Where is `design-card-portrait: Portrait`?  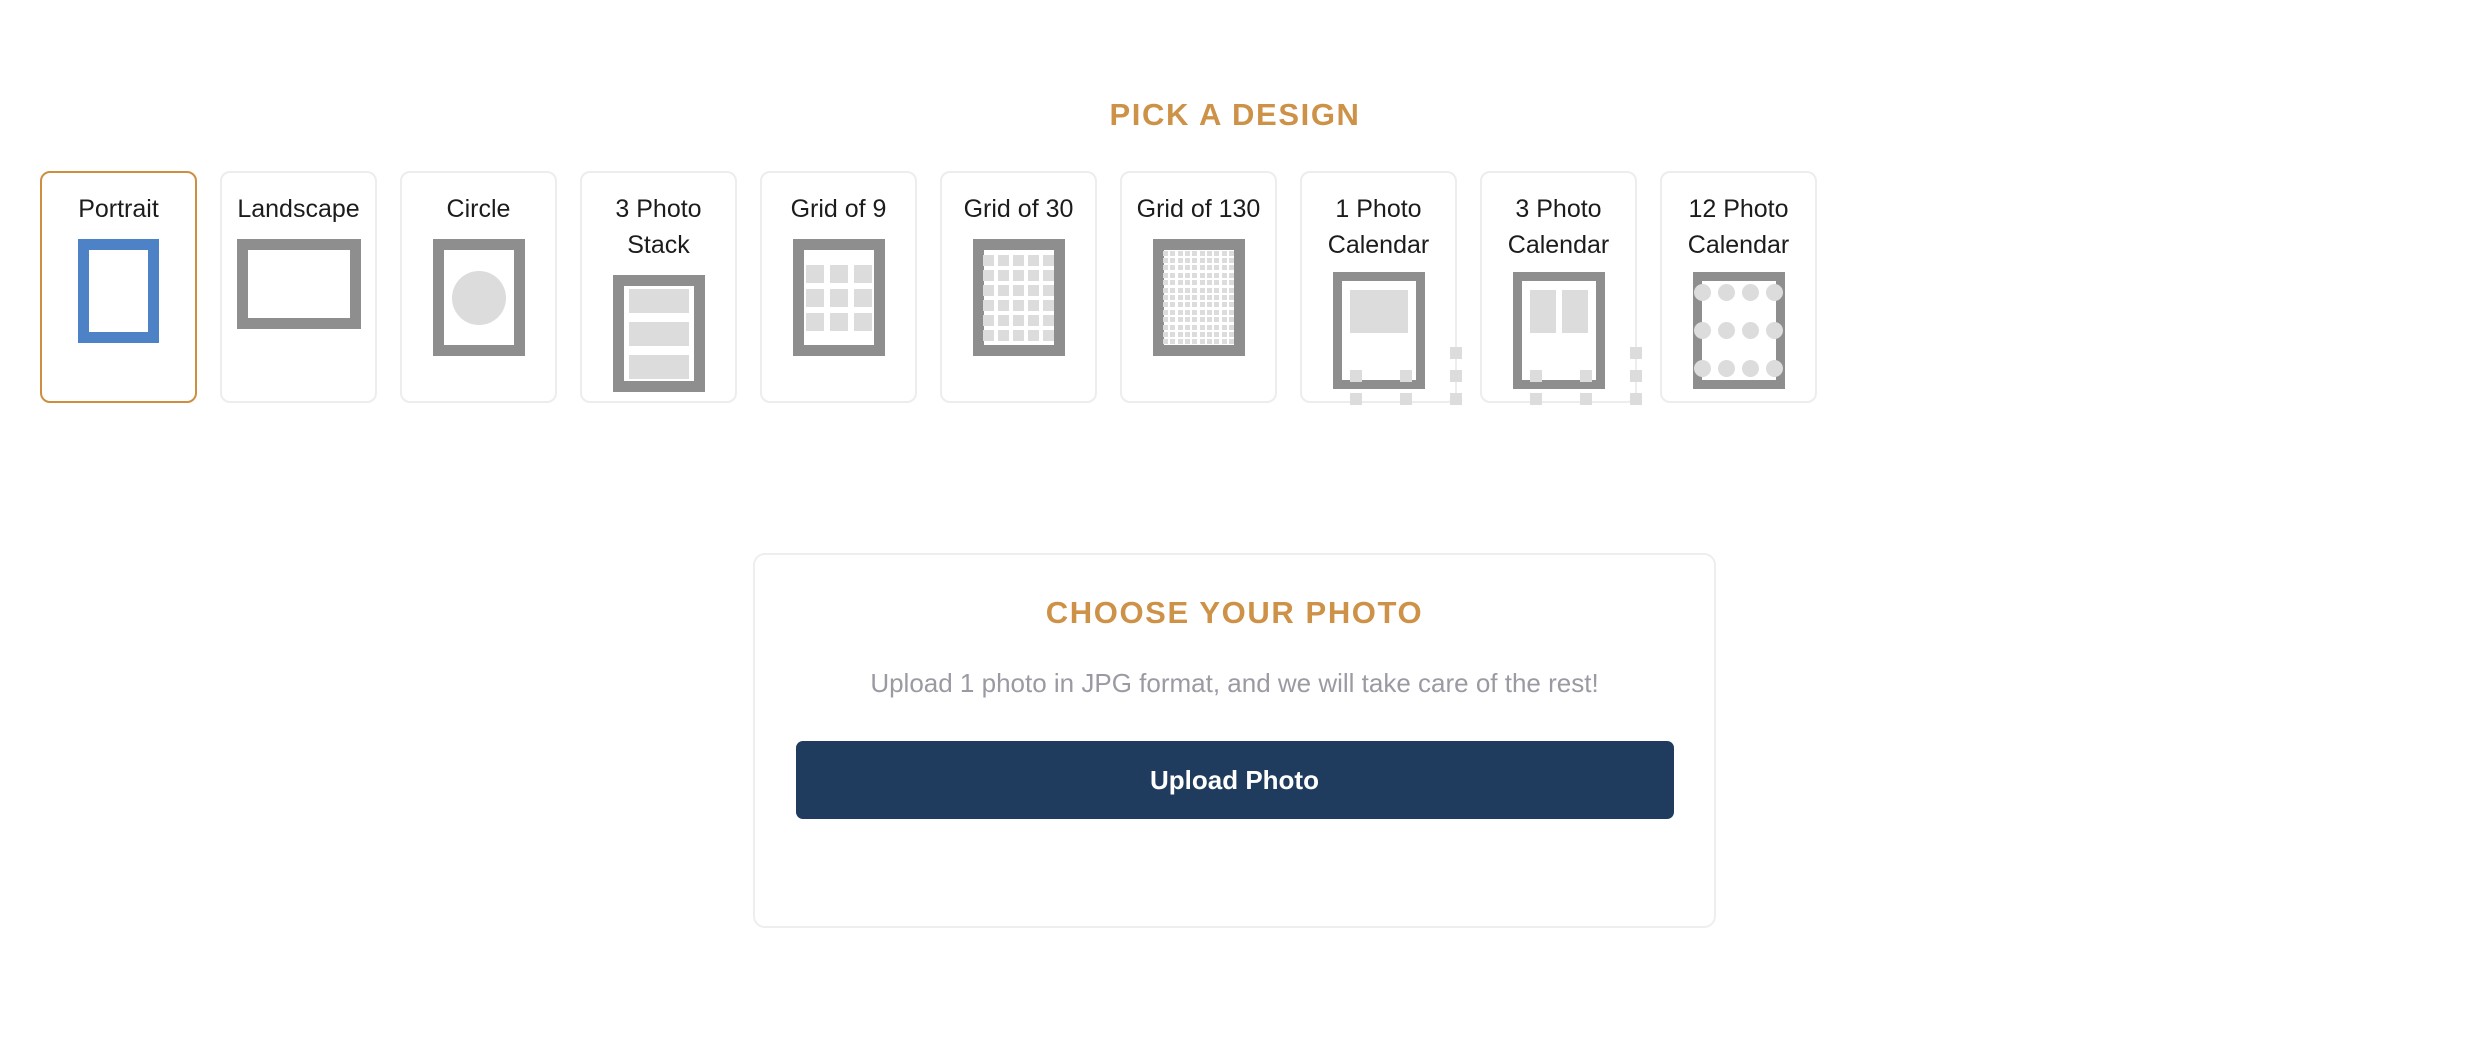
design-card-portrait: Portrait is located at coordinates (118, 287).